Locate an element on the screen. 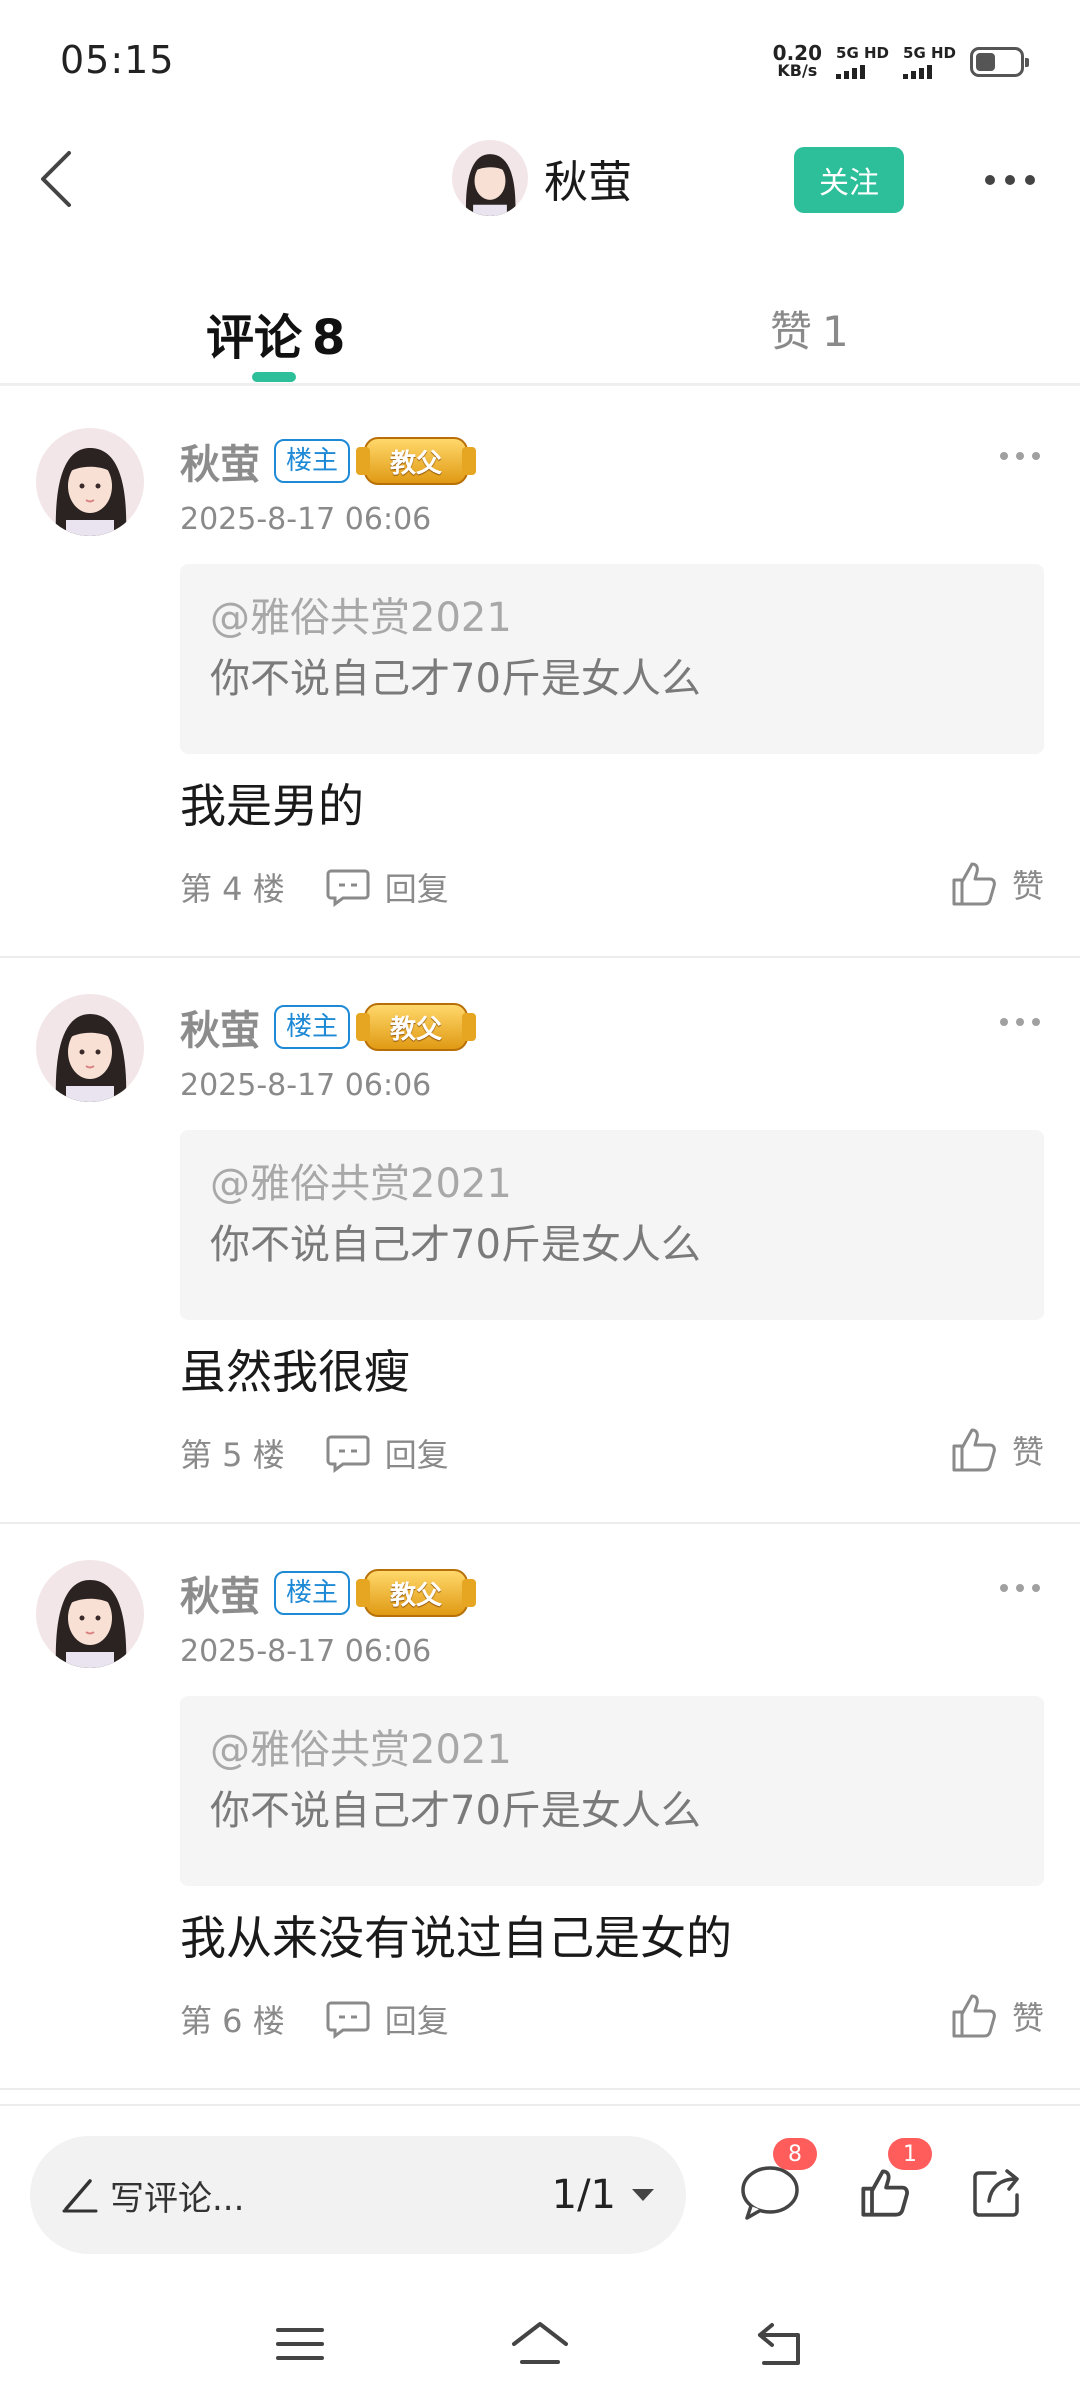 This screenshot has width=1080, height=2408. menu-nav-button is located at coordinates (300, 2344).